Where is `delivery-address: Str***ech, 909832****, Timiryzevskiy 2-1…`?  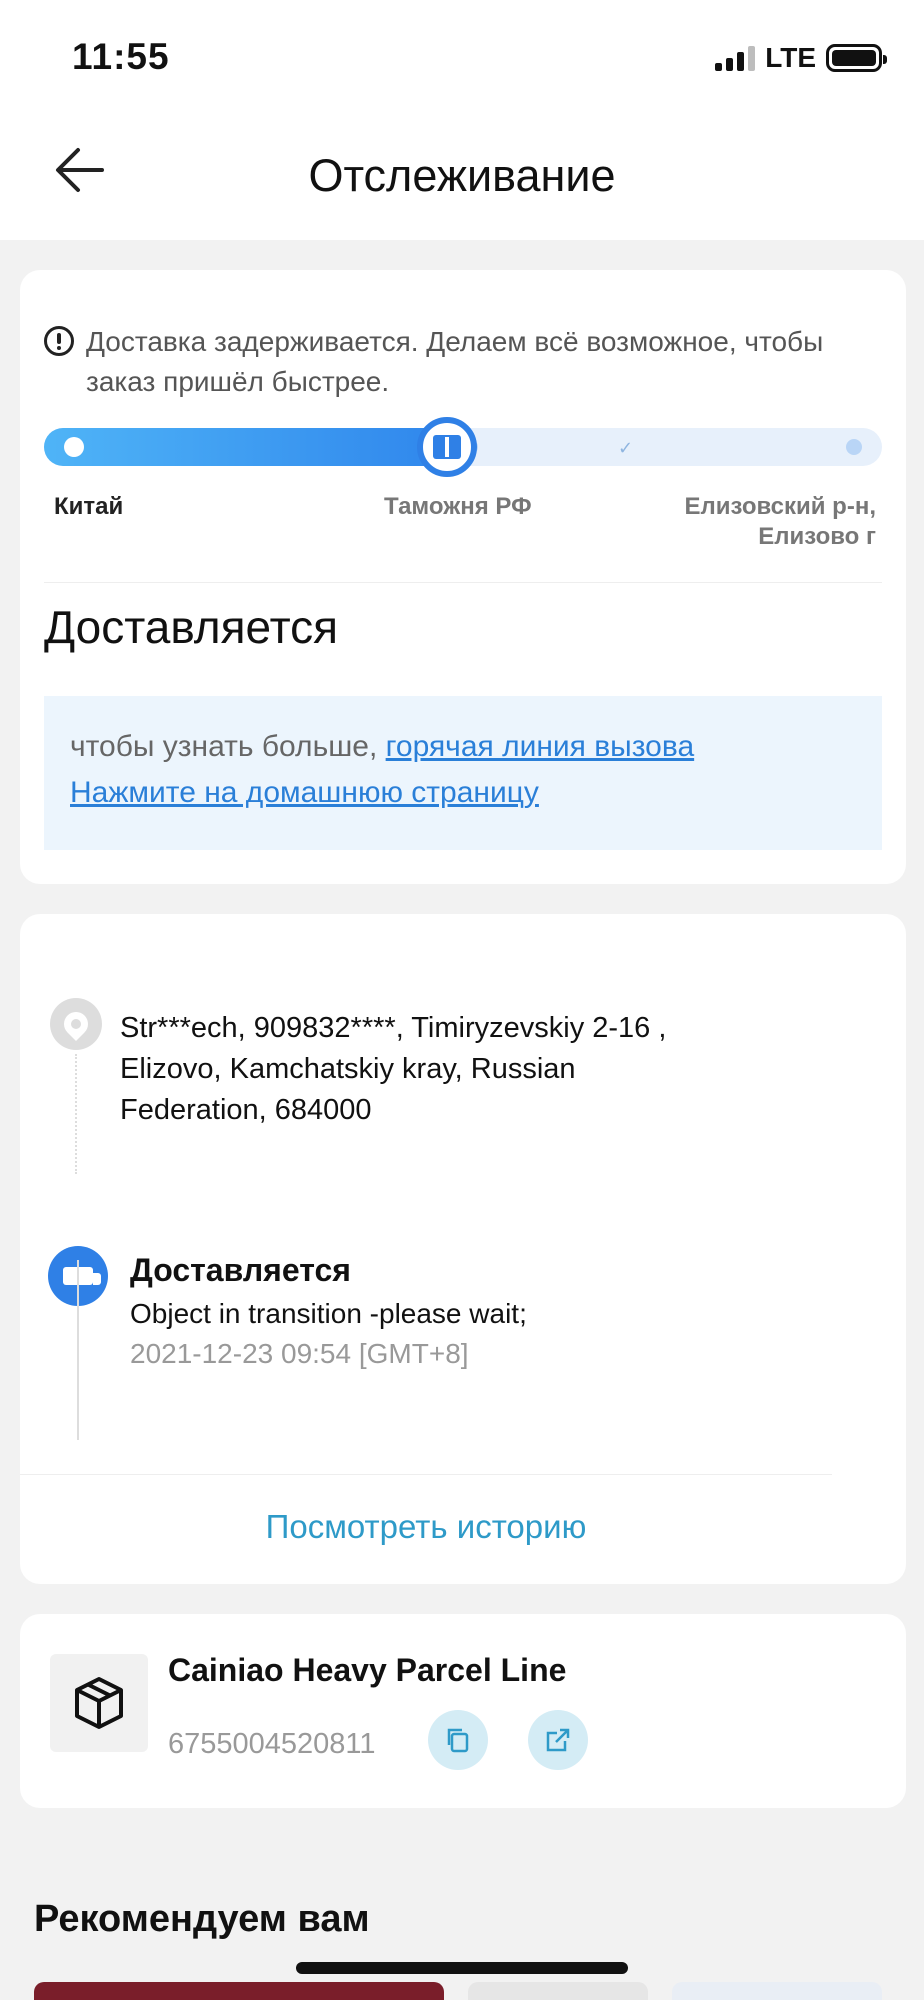
delivery-address: Str***ech, 909832****, Timiryzevskiy 2-1… is located at coordinates (393, 1069).